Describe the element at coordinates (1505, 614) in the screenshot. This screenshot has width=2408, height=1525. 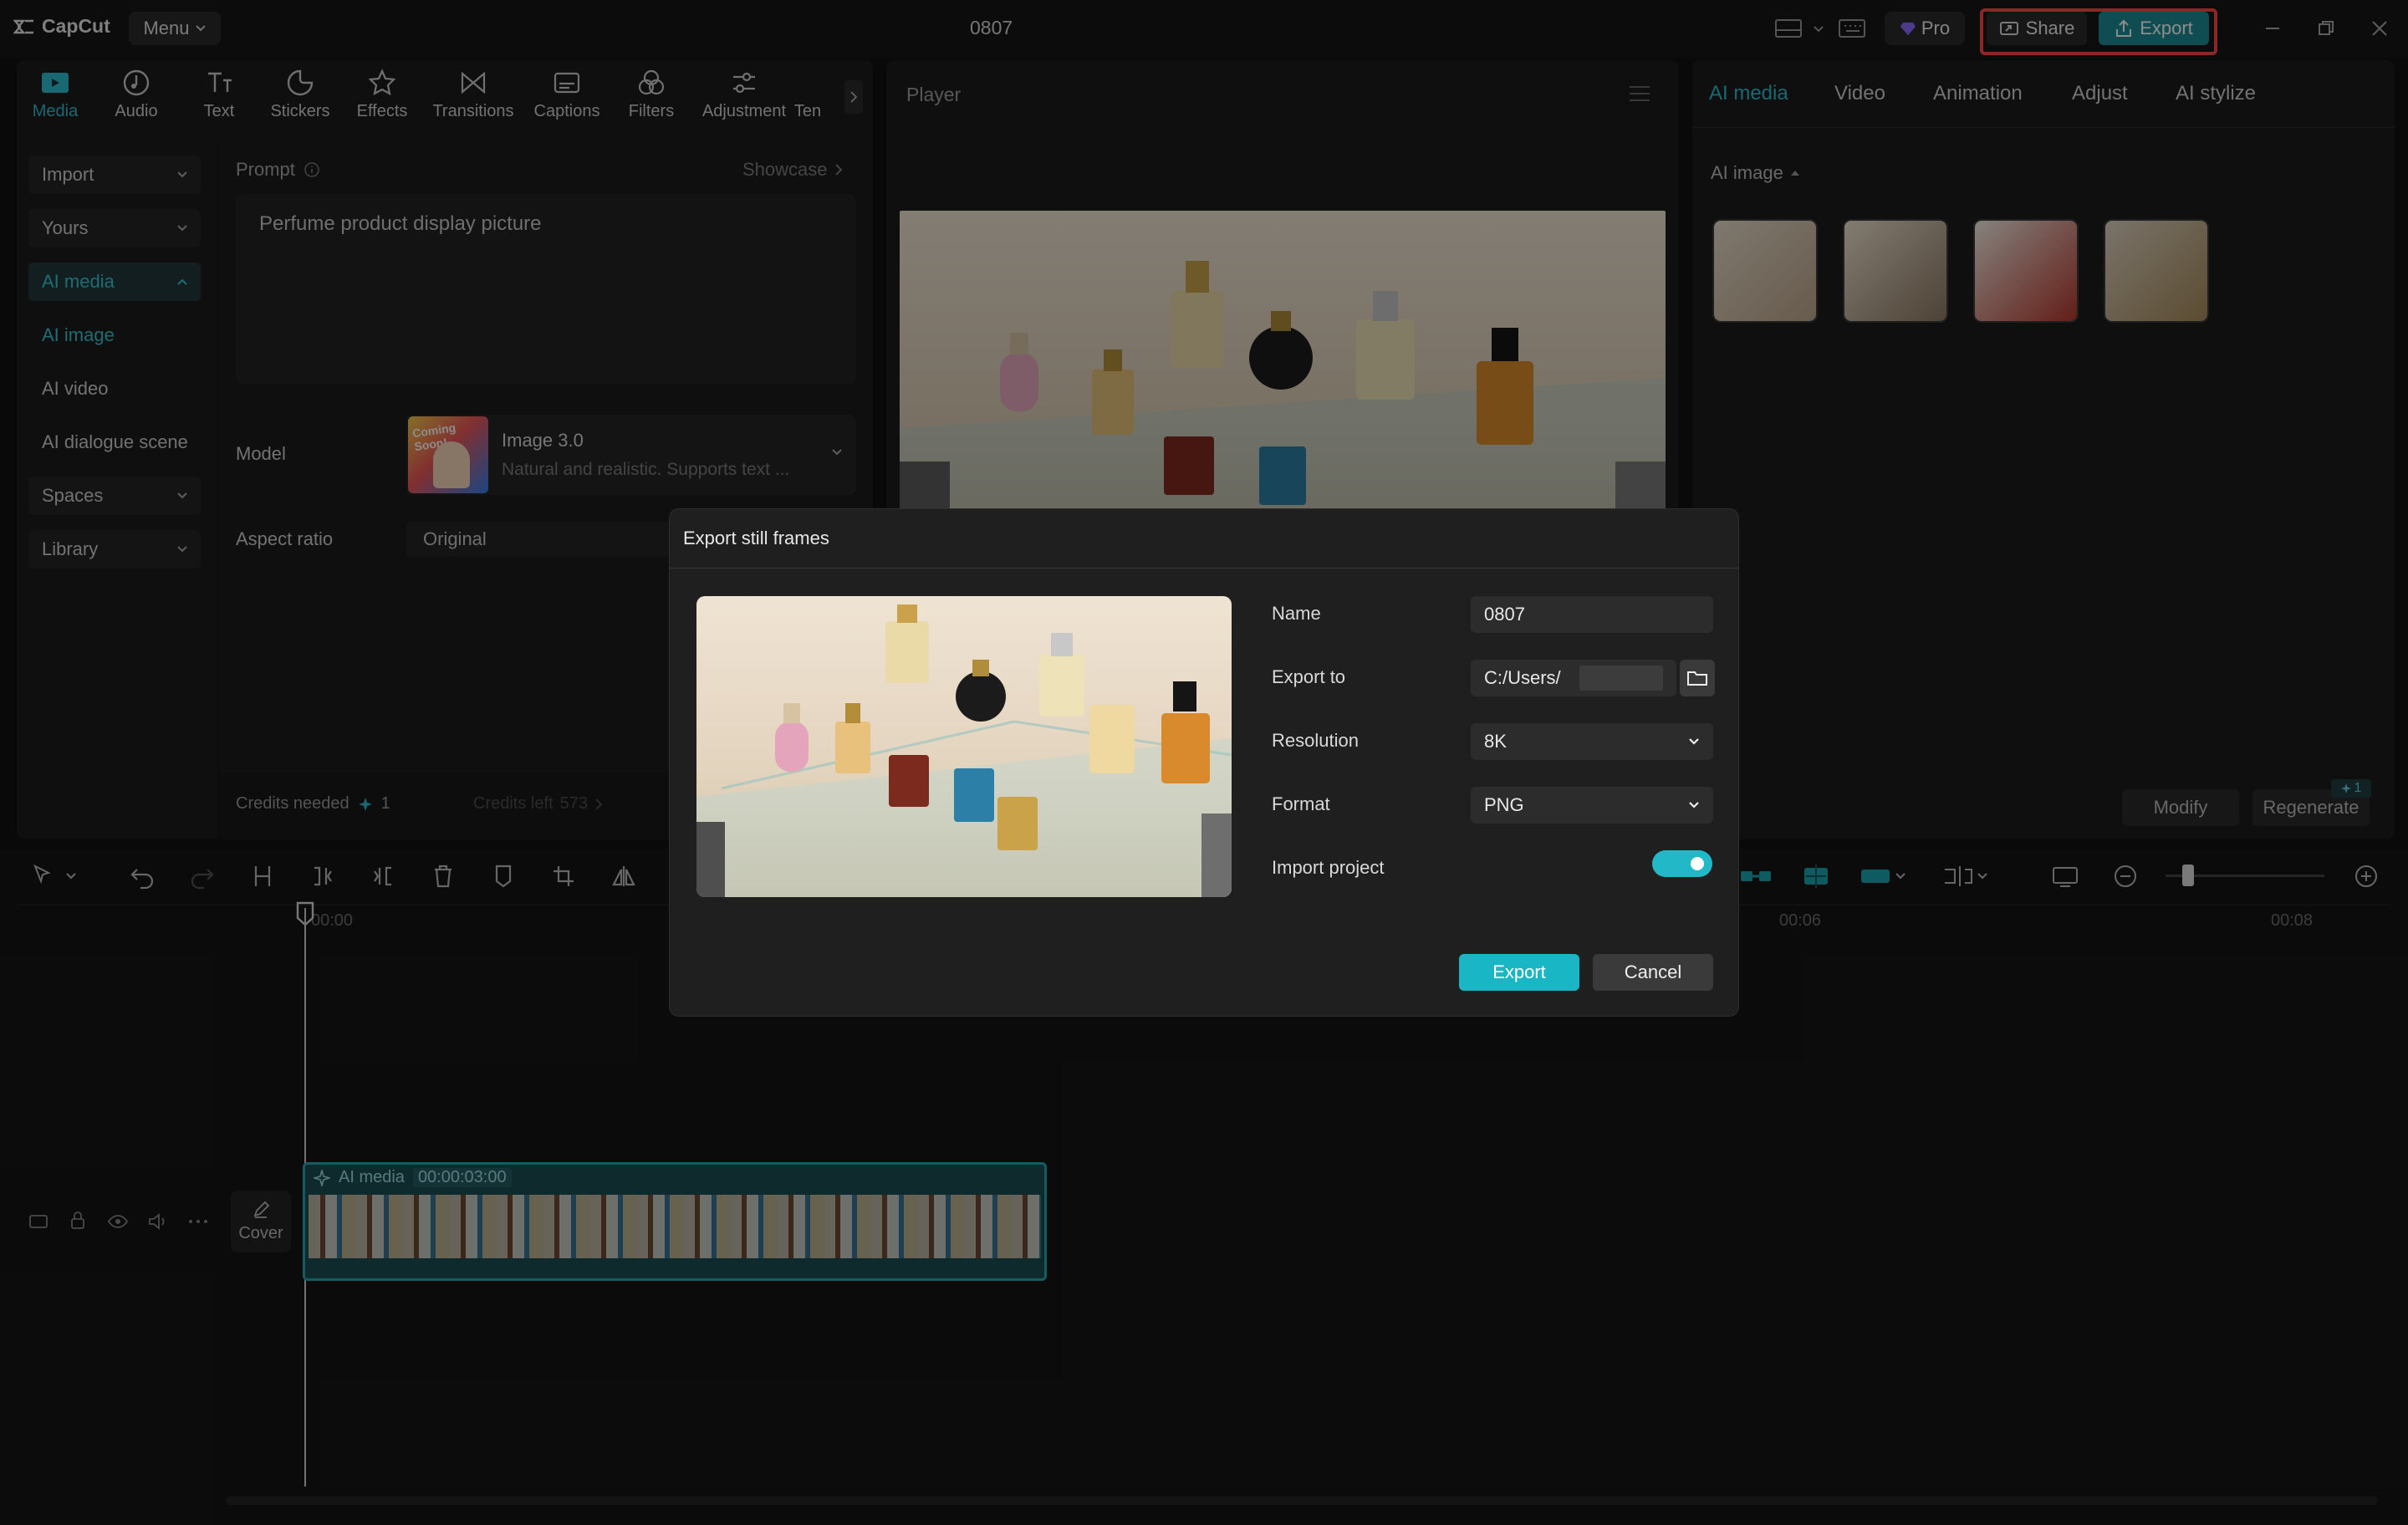
I see `name-value: 0807` at that location.